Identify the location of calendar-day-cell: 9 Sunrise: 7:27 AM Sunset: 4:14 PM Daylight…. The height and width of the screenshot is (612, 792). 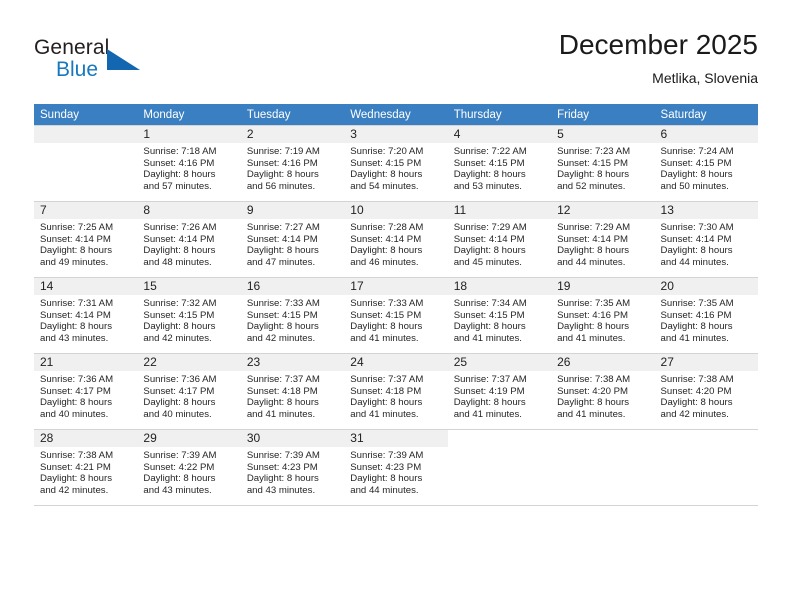
(292, 239).